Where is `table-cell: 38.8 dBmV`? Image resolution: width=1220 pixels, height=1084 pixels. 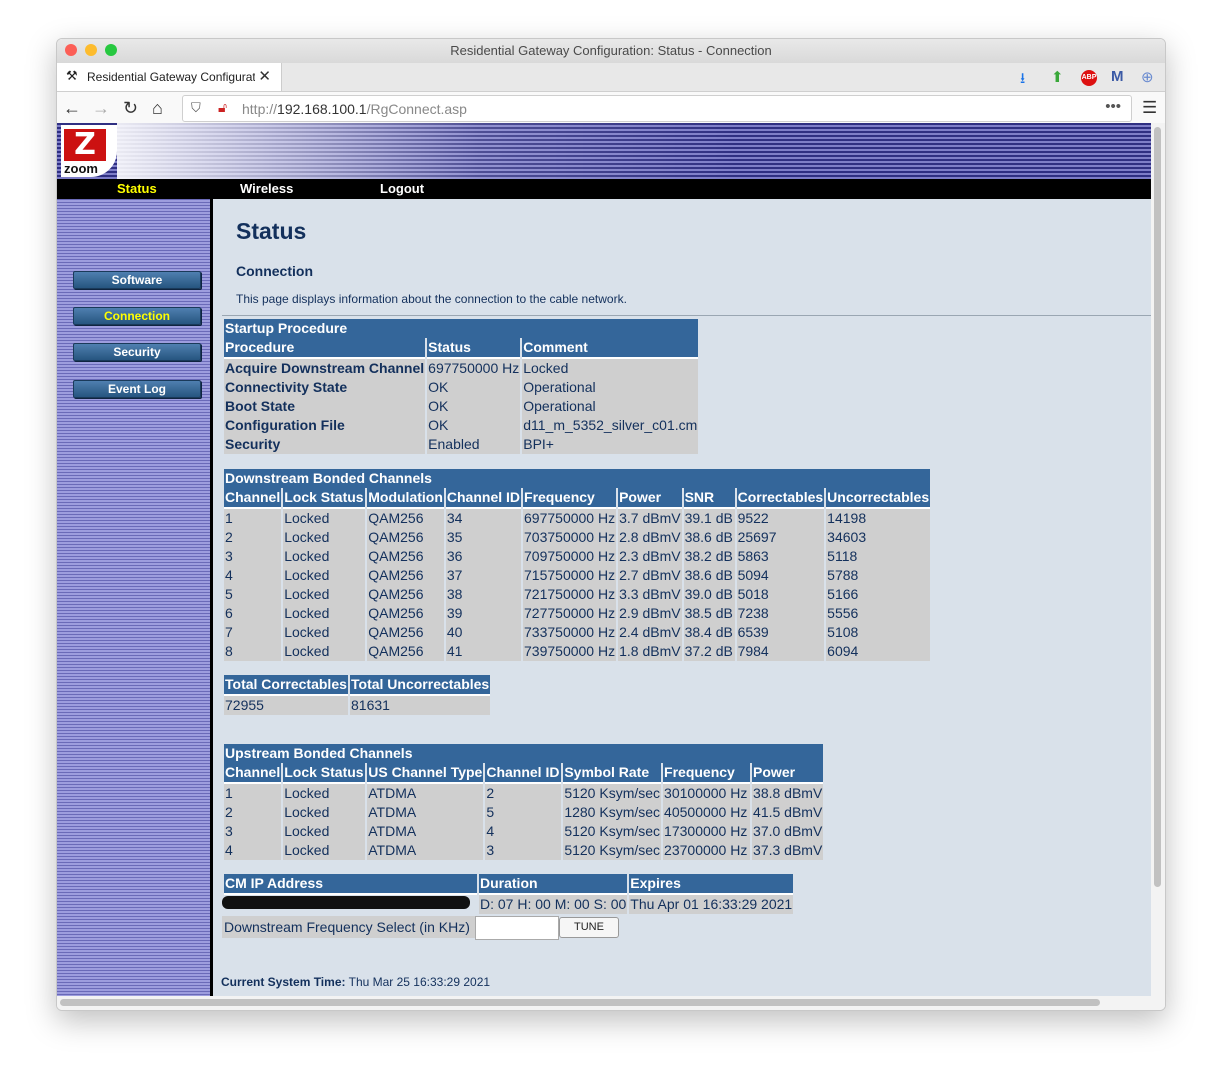
table-cell: 38.8 dBmV is located at coordinates (788, 793).